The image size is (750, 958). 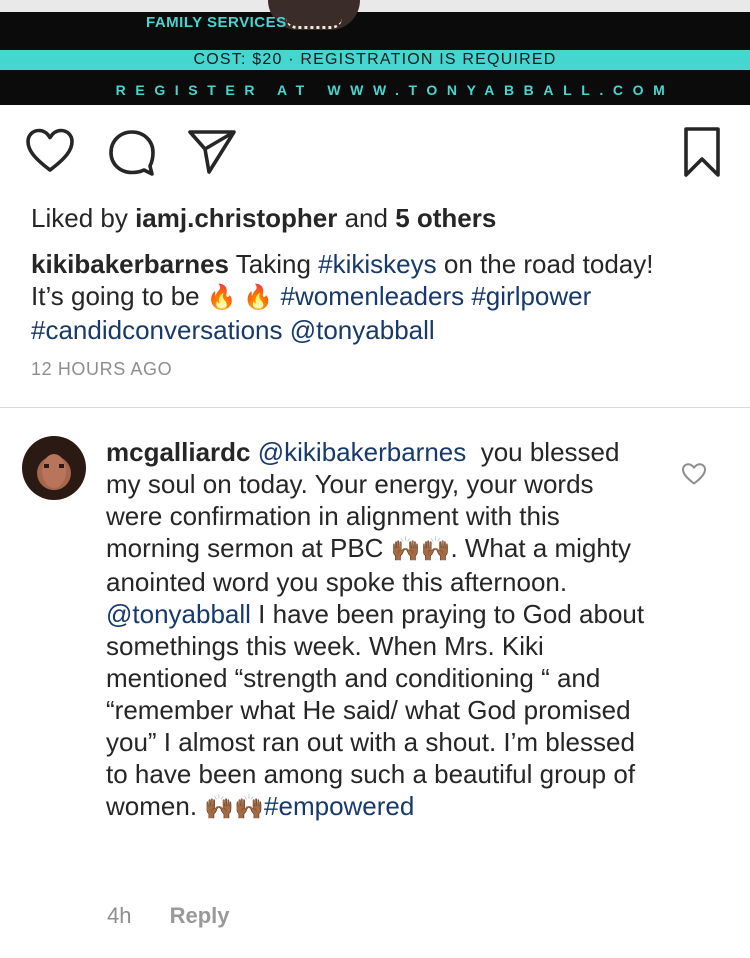 What do you see at coordinates (157, 330) in the screenshot?
I see `hashtag-link: #candidconversations` at bounding box center [157, 330].